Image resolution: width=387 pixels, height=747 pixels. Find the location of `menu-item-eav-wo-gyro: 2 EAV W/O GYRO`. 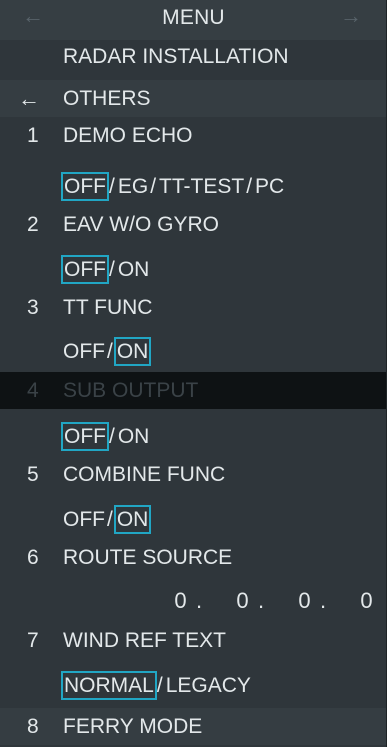

menu-item-eav-wo-gyro: 2 EAV W/O GYRO is located at coordinates (193, 224).